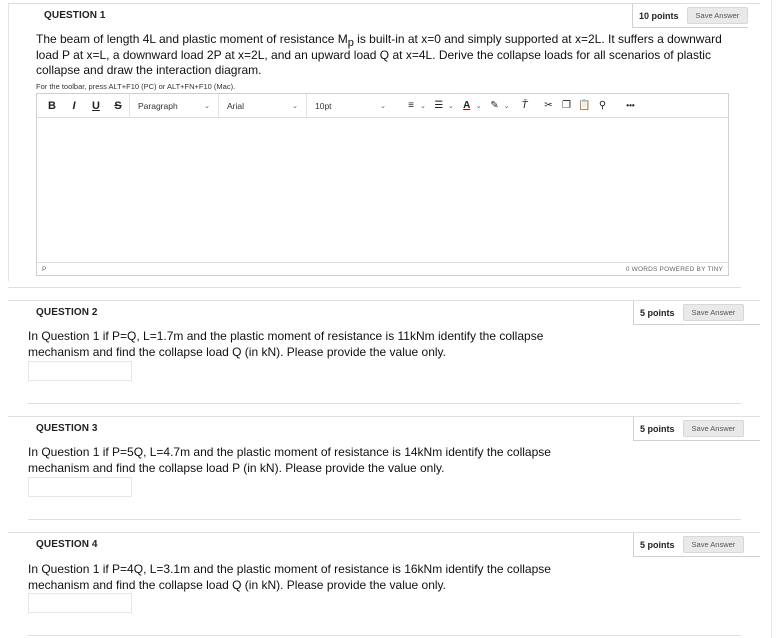 The width and height of the screenshot is (776, 638). I want to click on question-4-points-box: 5 points Save Answer, so click(696, 545).